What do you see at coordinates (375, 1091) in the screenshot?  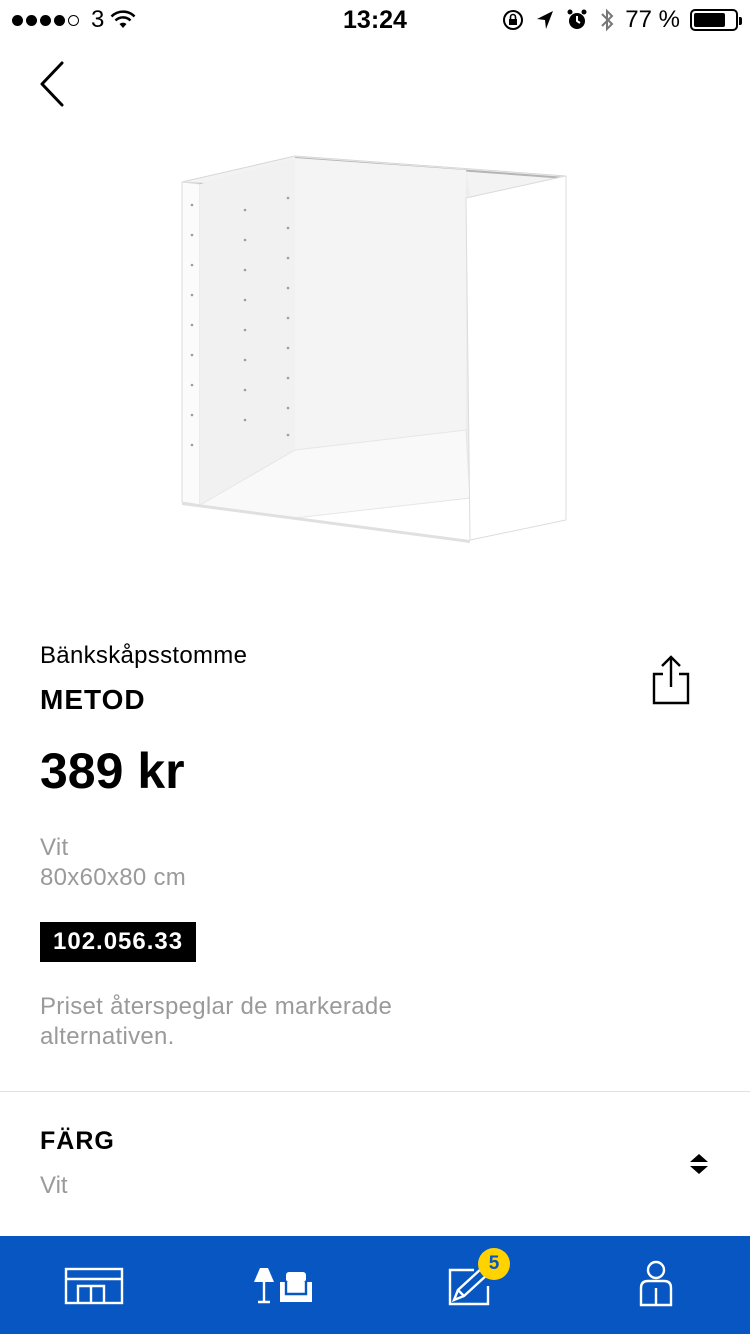 I see `divider` at bounding box center [375, 1091].